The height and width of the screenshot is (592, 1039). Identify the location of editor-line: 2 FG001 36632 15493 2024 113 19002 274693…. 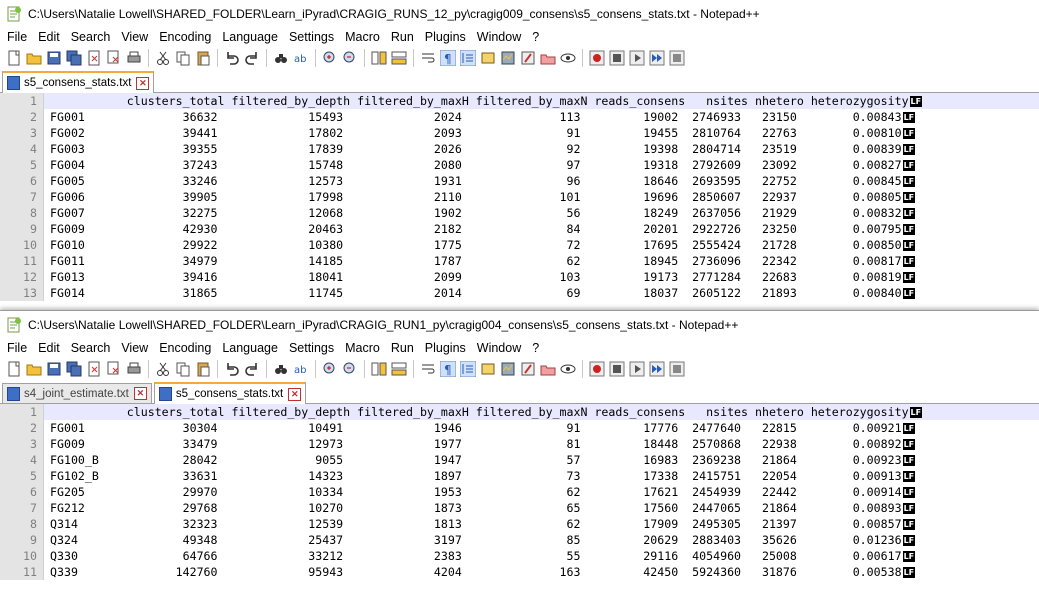
(519, 117).